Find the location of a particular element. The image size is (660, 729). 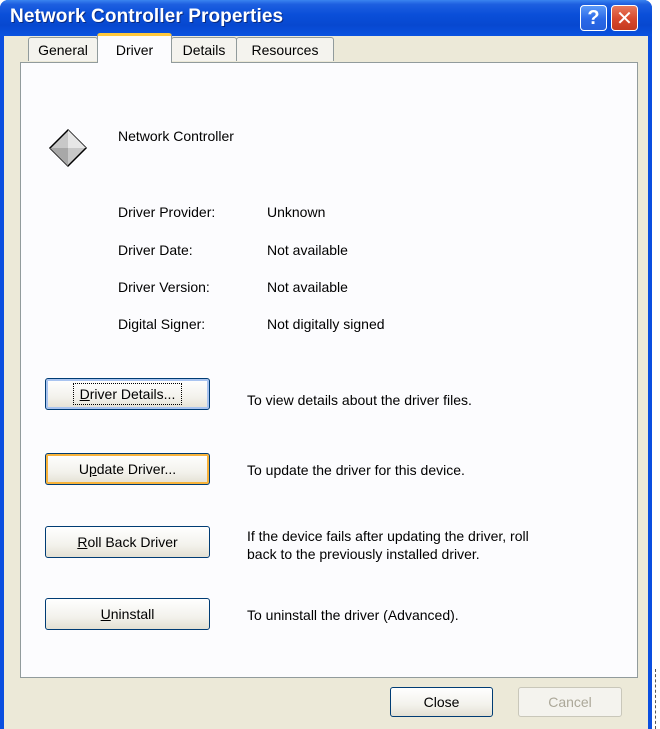

tab-resources-label: Resources is located at coordinates (285, 49).